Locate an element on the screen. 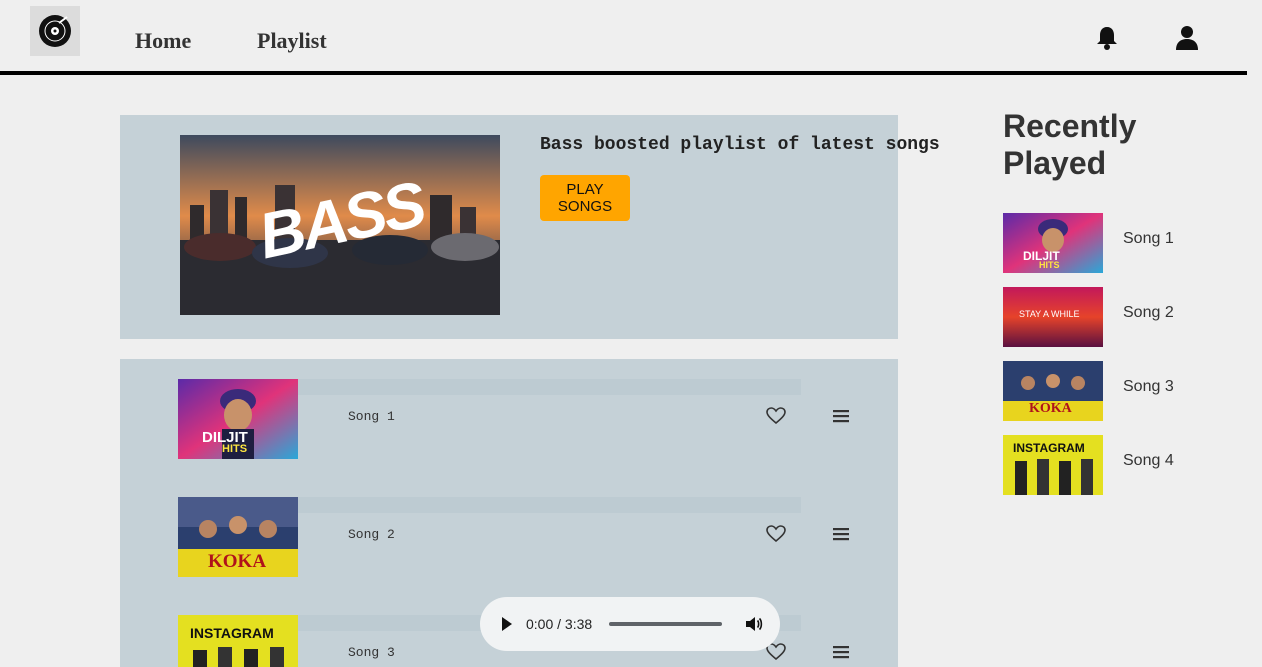 The image size is (1262, 667). recent-title-line1: Recently is located at coordinates (1070, 126).